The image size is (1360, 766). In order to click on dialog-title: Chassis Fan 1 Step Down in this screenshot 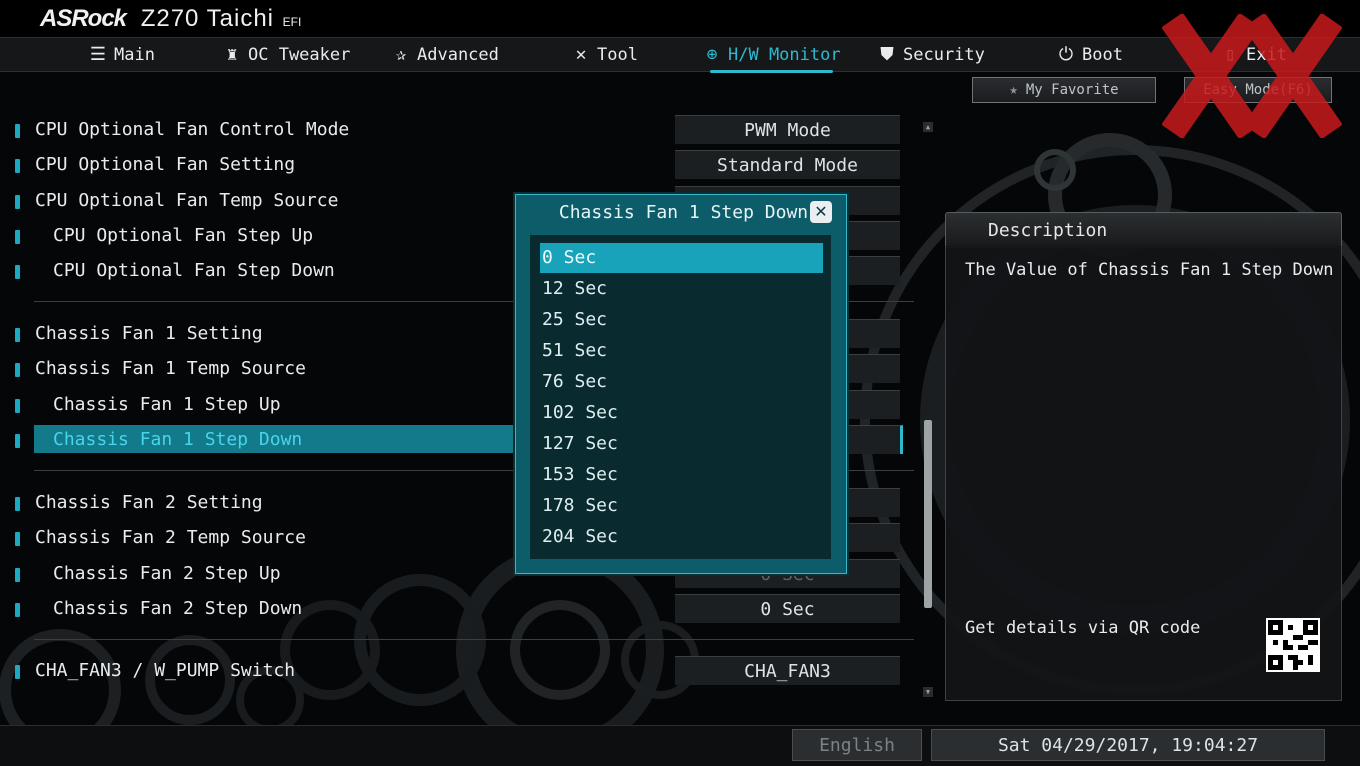, I will do `click(683, 212)`.